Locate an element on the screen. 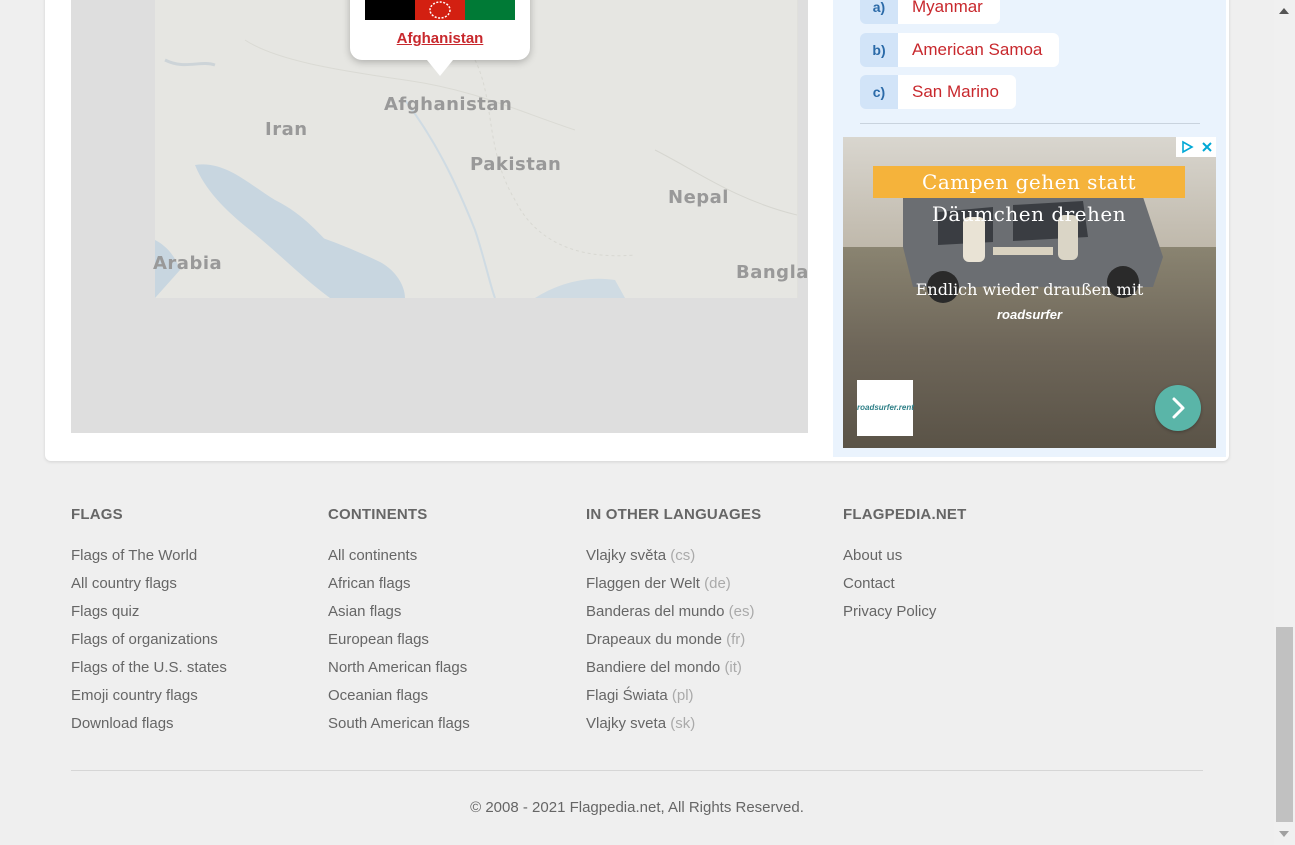 The height and width of the screenshot is (845, 1295). close-icon is located at coordinates (1207, 147).